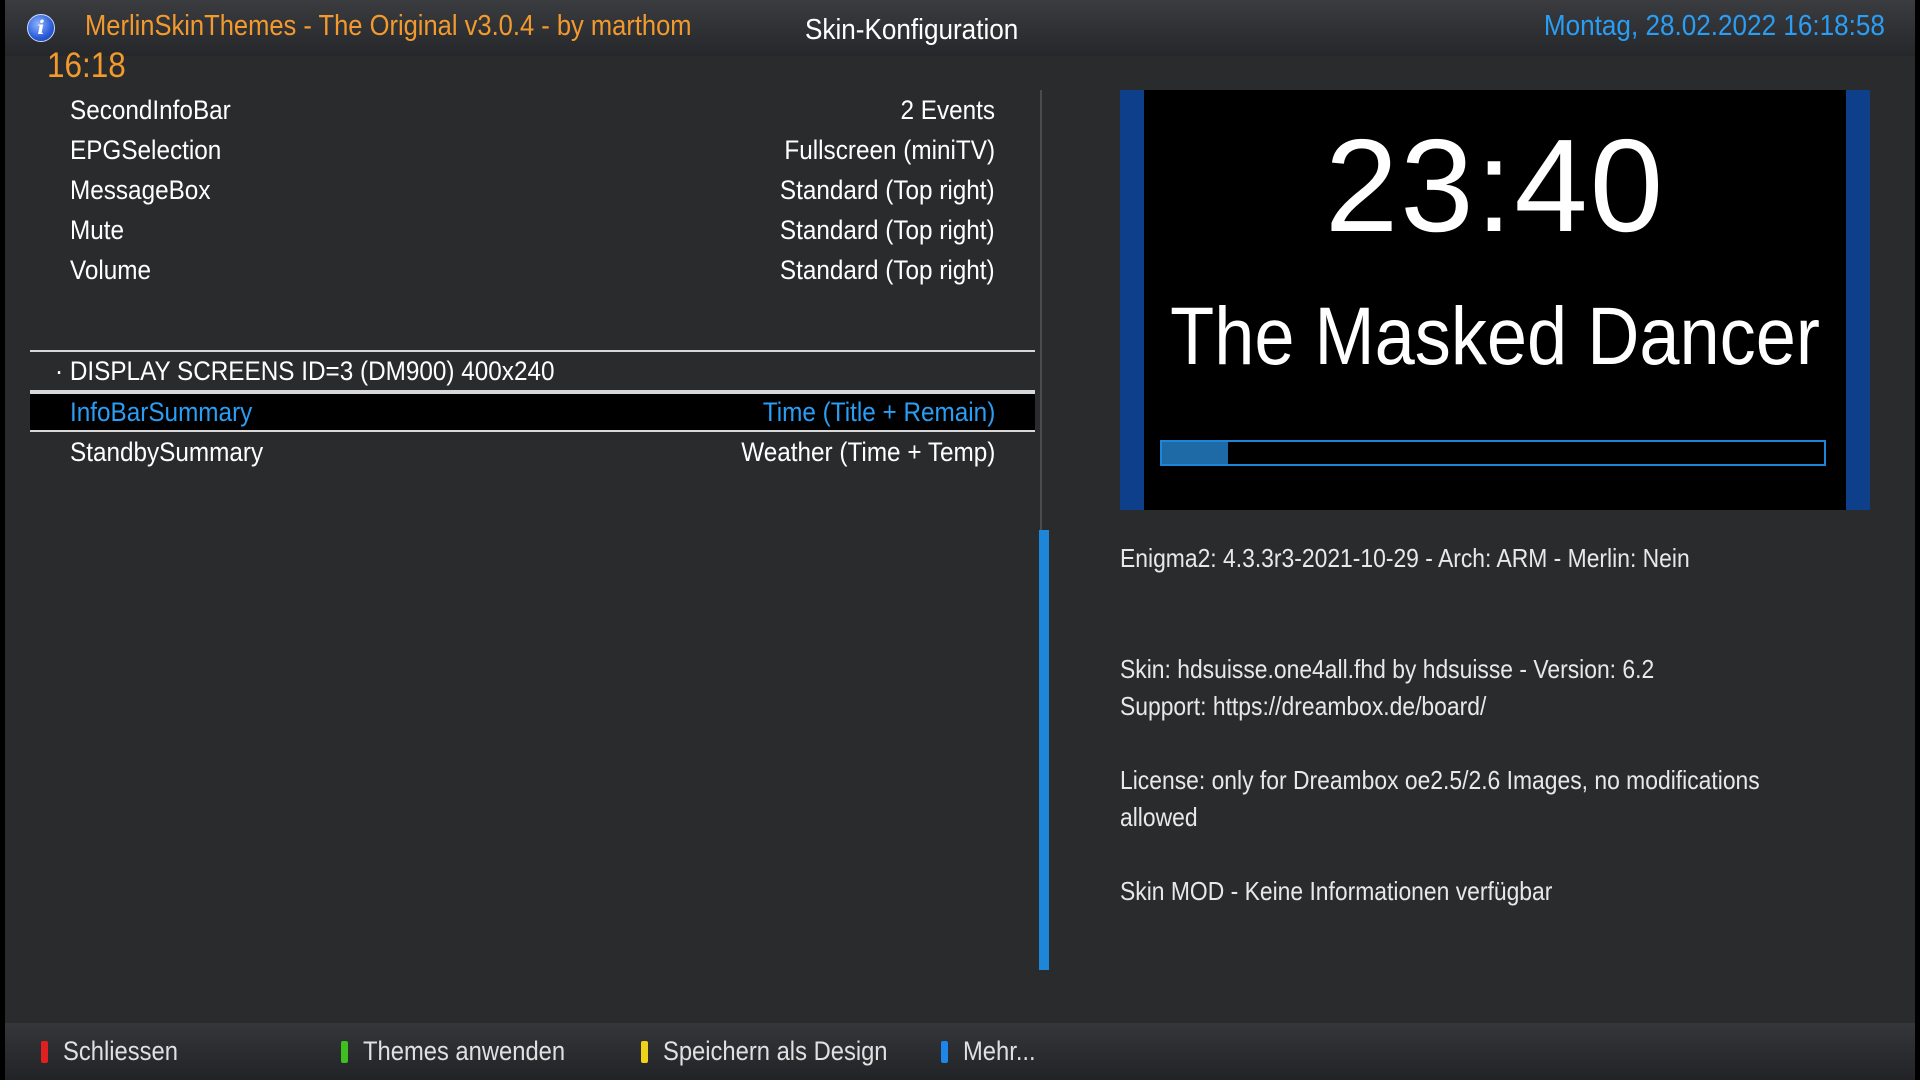 The image size is (1920, 1080). Describe the element at coordinates (44, 1052) in the screenshot. I see `red-key-icon` at that location.